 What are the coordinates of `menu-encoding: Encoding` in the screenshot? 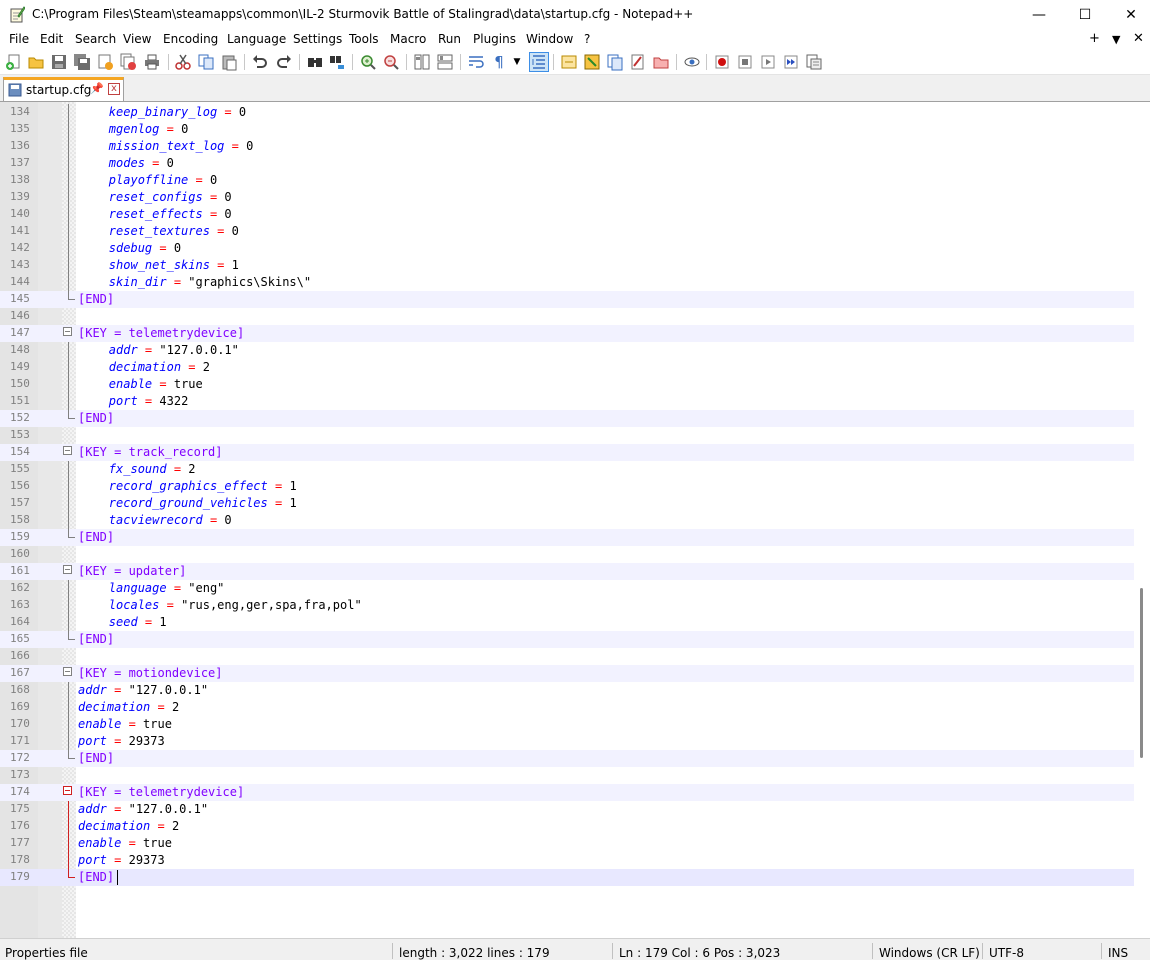 It's located at (190, 39).